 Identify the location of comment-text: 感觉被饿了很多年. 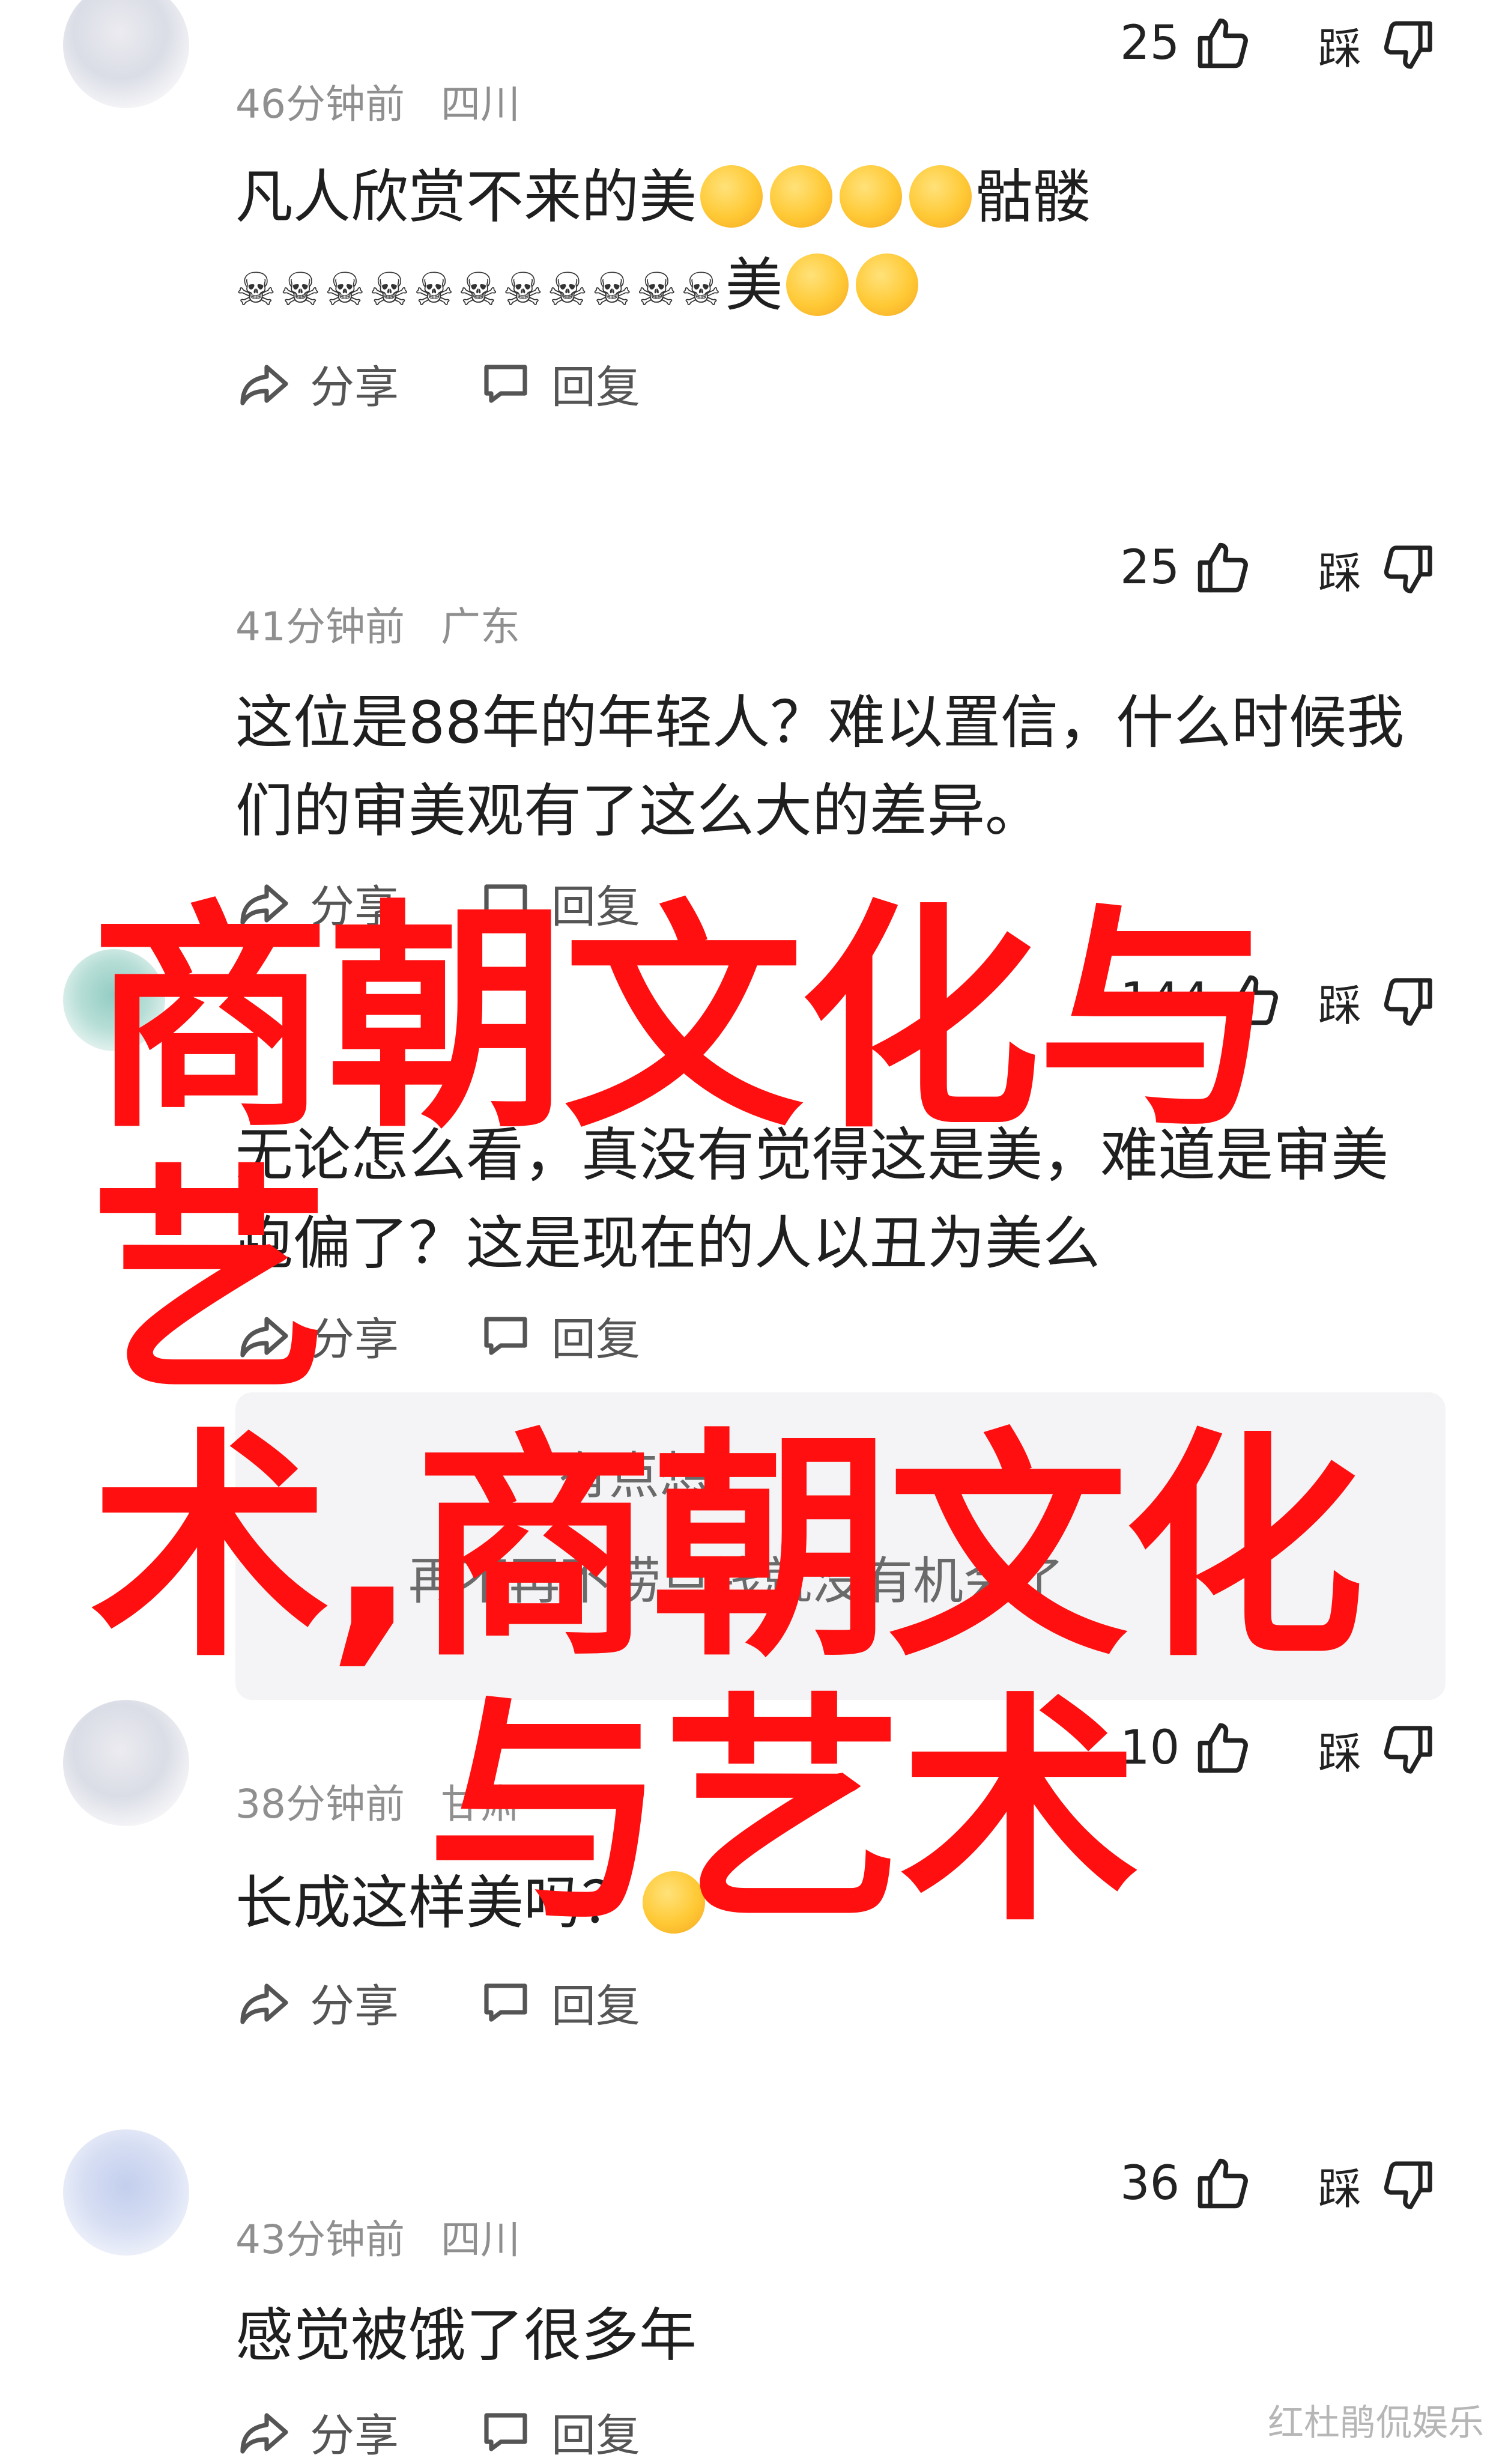
(466, 2335).